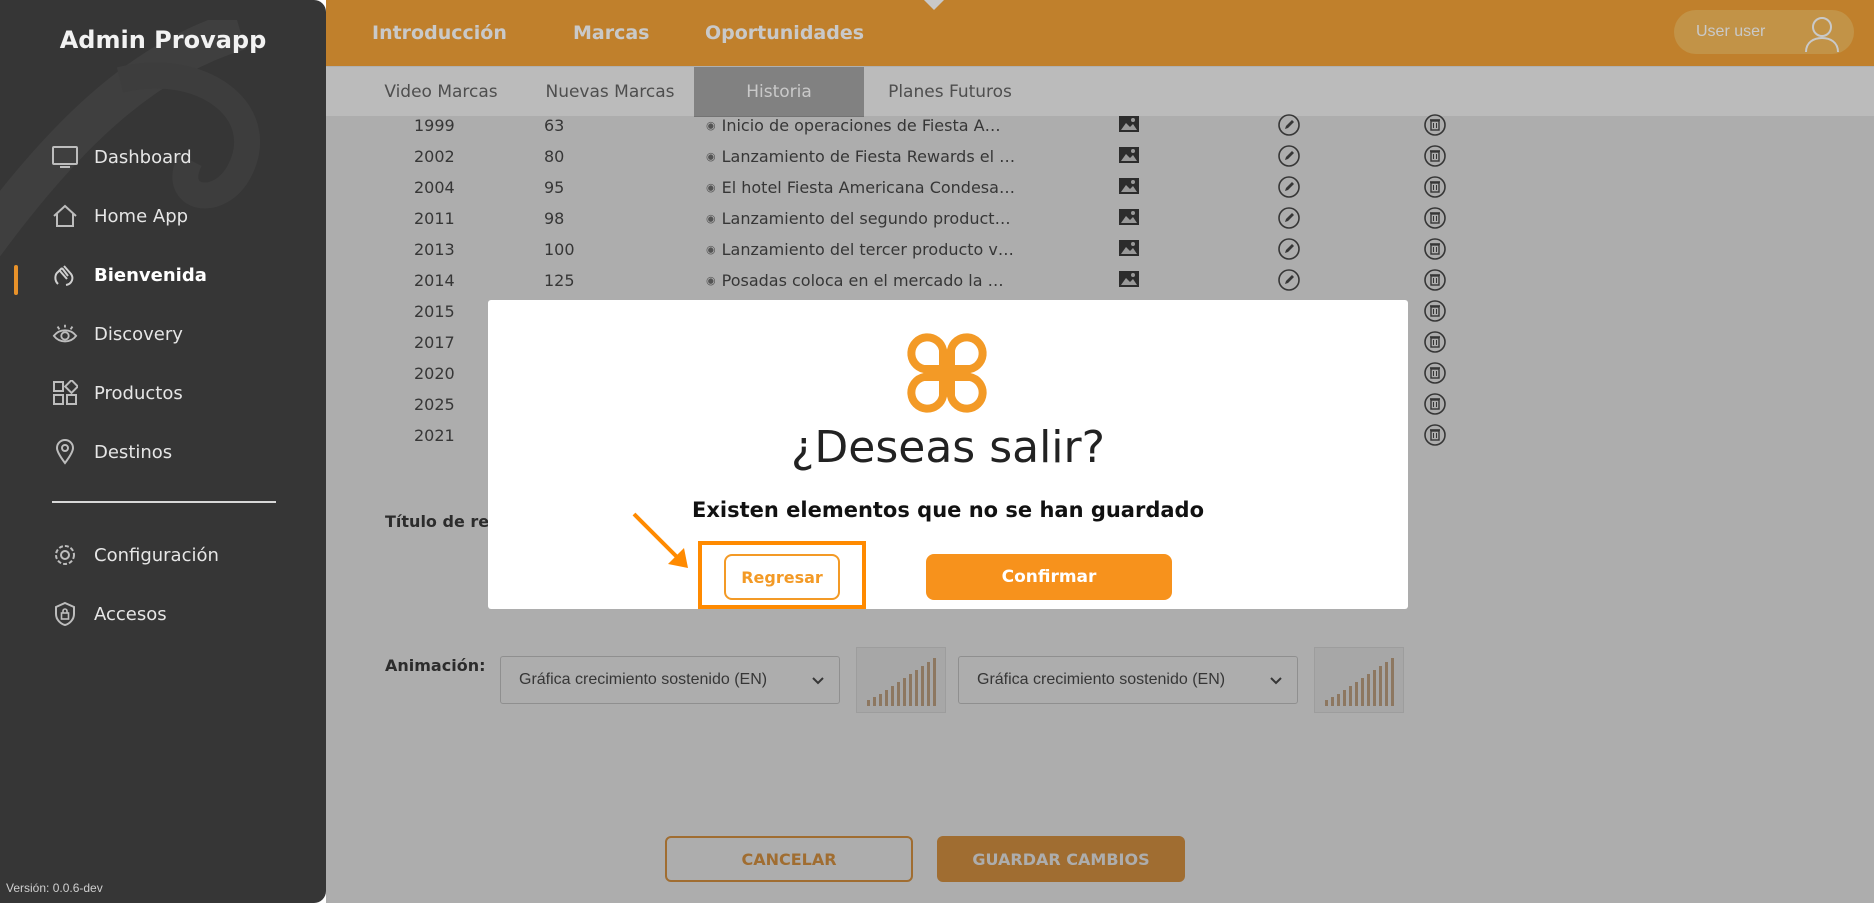 Image resolution: width=1874 pixels, height=903 pixels. I want to click on monitor-icon, so click(65, 157).